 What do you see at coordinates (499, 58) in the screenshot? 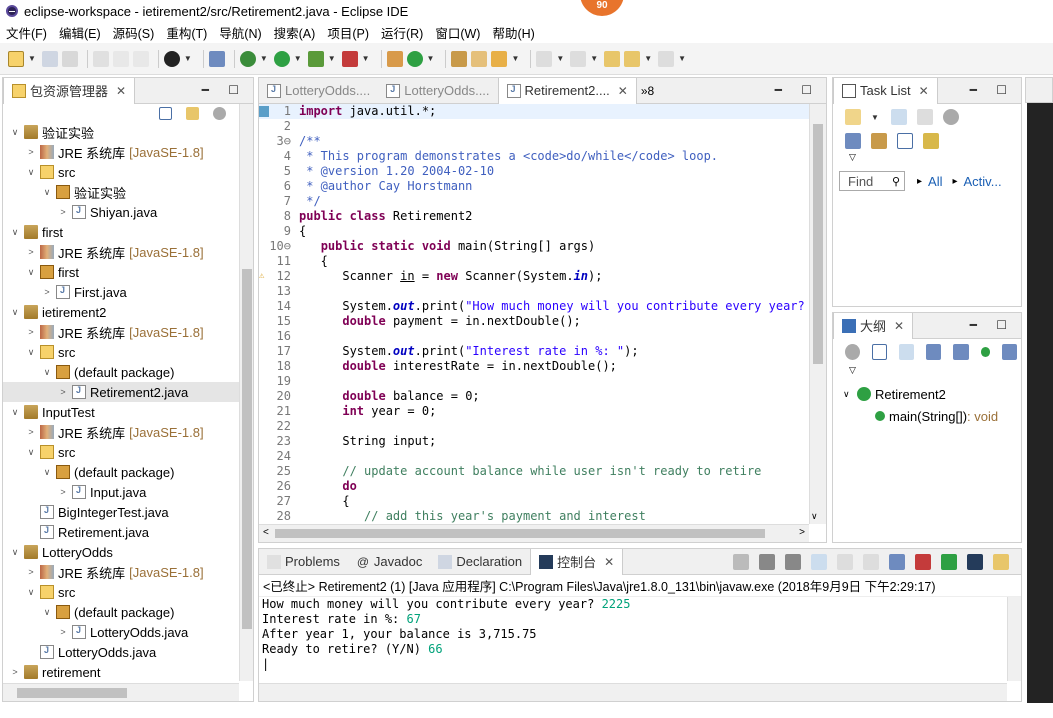
I see `search-icon` at bounding box center [499, 58].